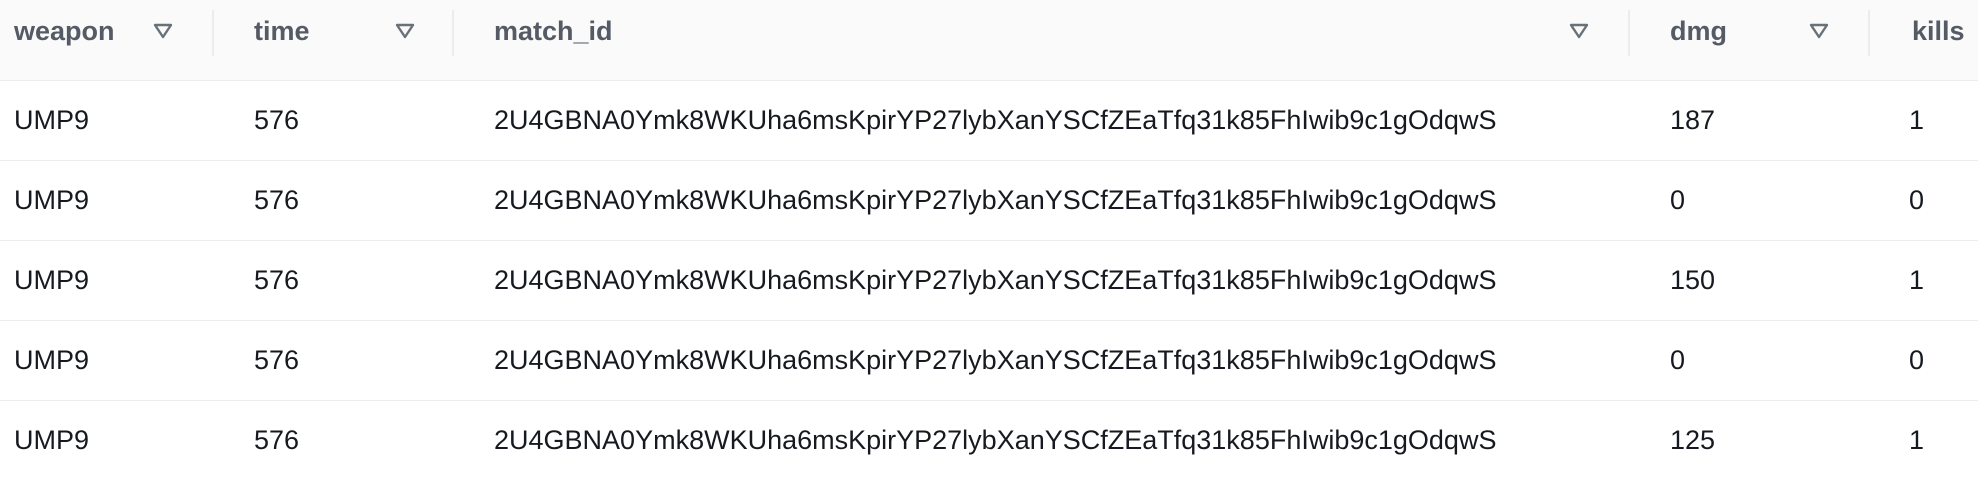 The width and height of the screenshot is (1978, 481). What do you see at coordinates (64, 31) in the screenshot?
I see `column-label-weapon: weapon` at bounding box center [64, 31].